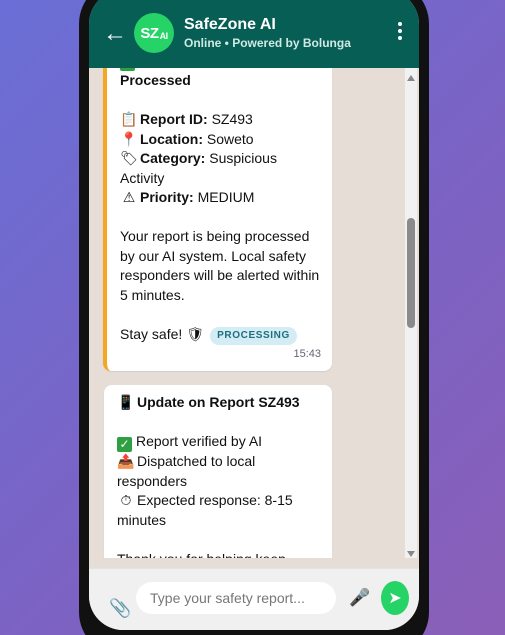 The height and width of the screenshot is (635, 505). Describe the element at coordinates (219, 554) in the screenshot. I see `update-line-thanks: Thank you for helping keep` at that location.